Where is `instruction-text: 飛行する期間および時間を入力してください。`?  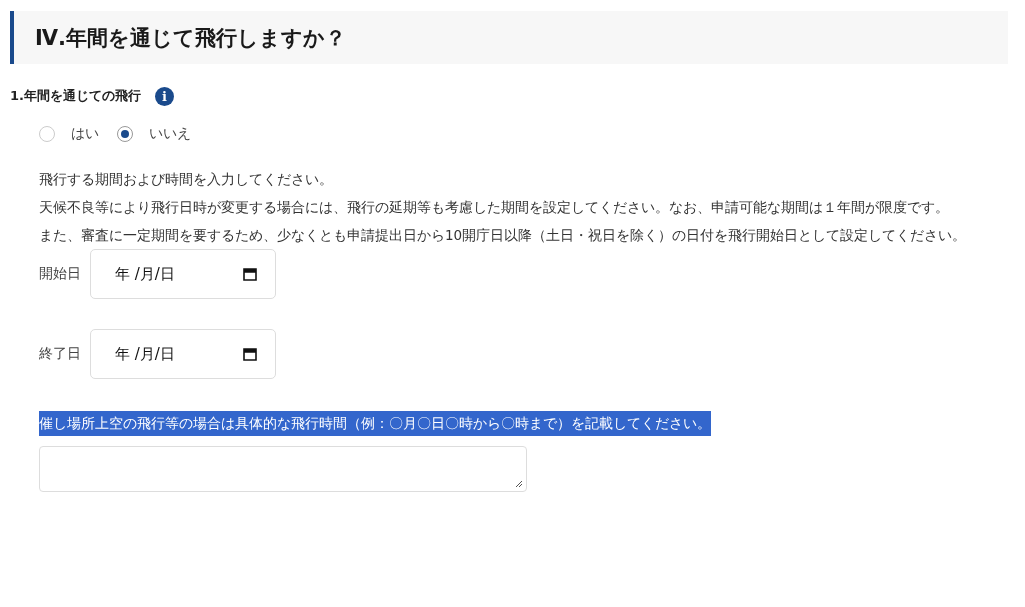 instruction-text: 飛行する期間および時間を入力してください。 is located at coordinates (186, 179).